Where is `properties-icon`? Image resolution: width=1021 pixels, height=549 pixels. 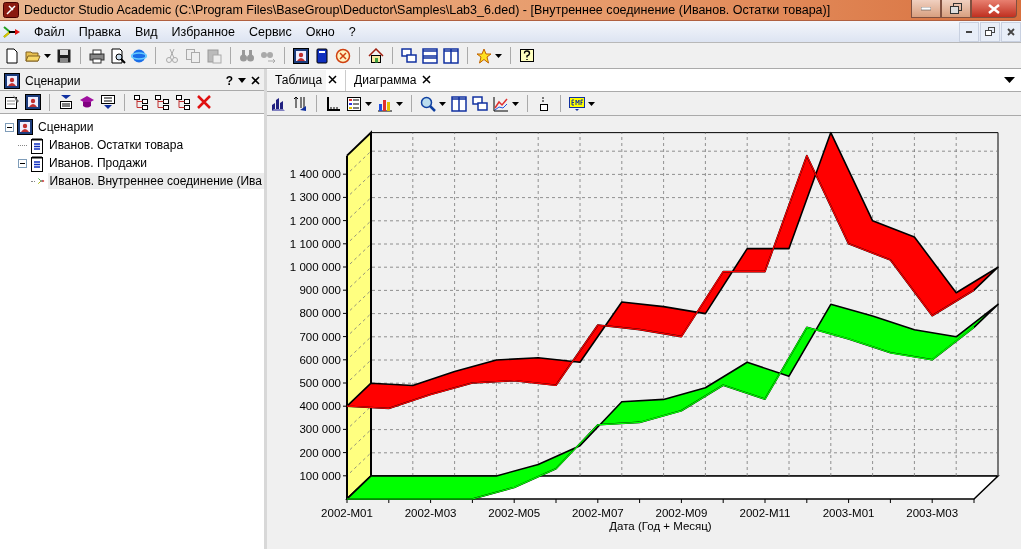 properties-icon is located at coordinates (12, 102).